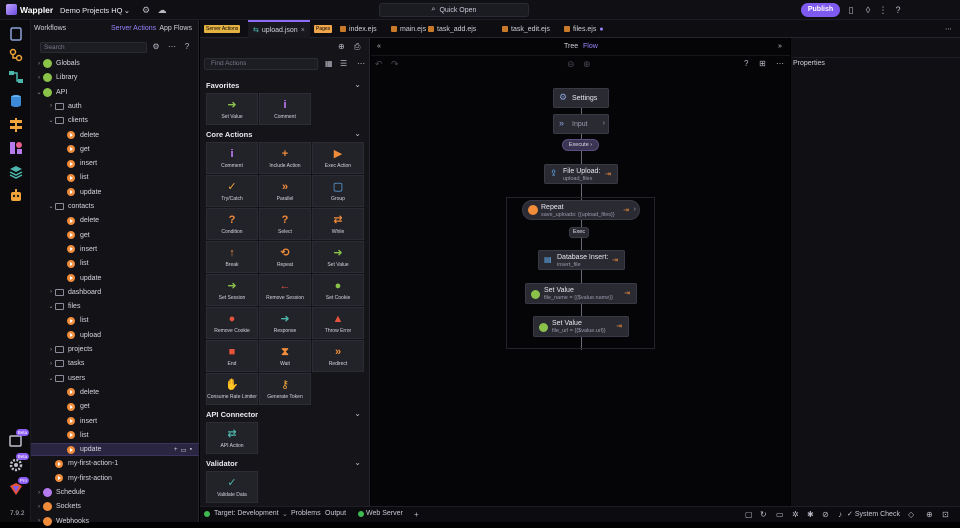 This screenshot has height=528, width=960. I want to click on action-tile: ? Condition, so click(232, 224).